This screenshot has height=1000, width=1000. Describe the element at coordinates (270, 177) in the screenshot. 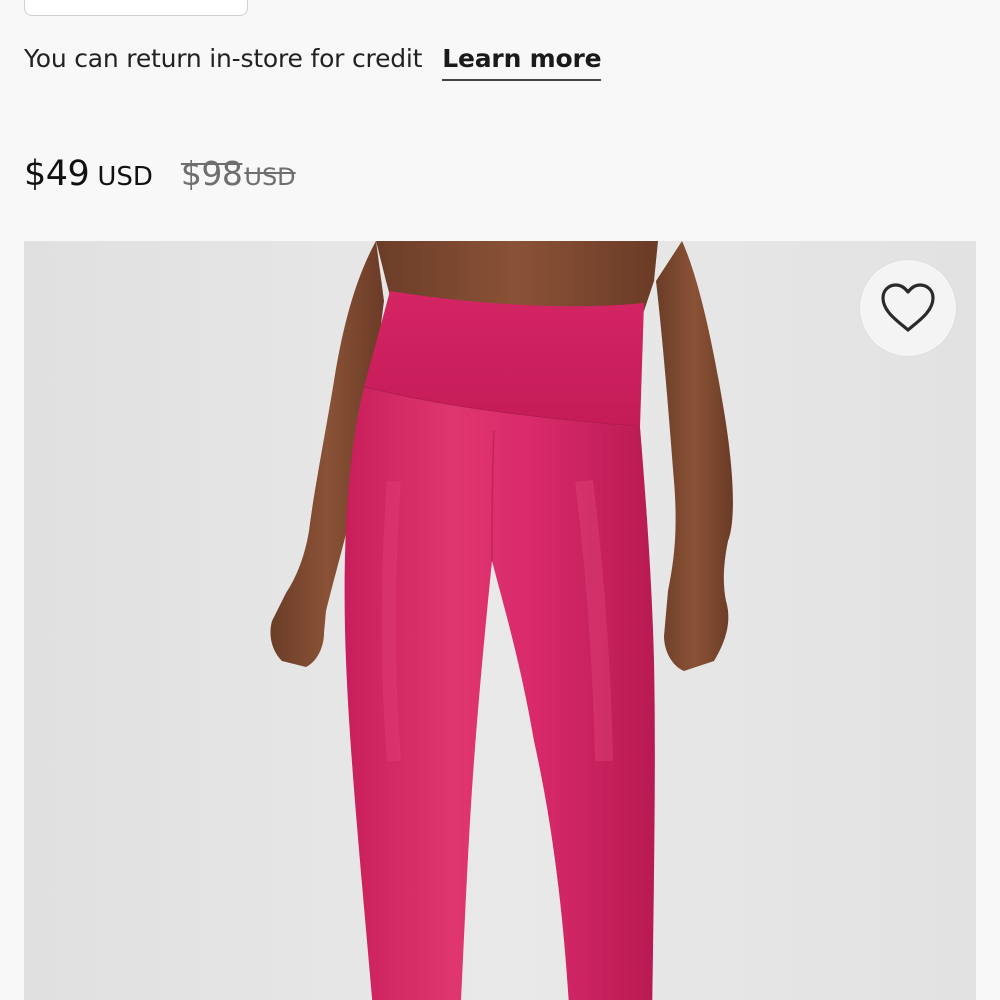

I see `original-price-currency: USD` at that location.